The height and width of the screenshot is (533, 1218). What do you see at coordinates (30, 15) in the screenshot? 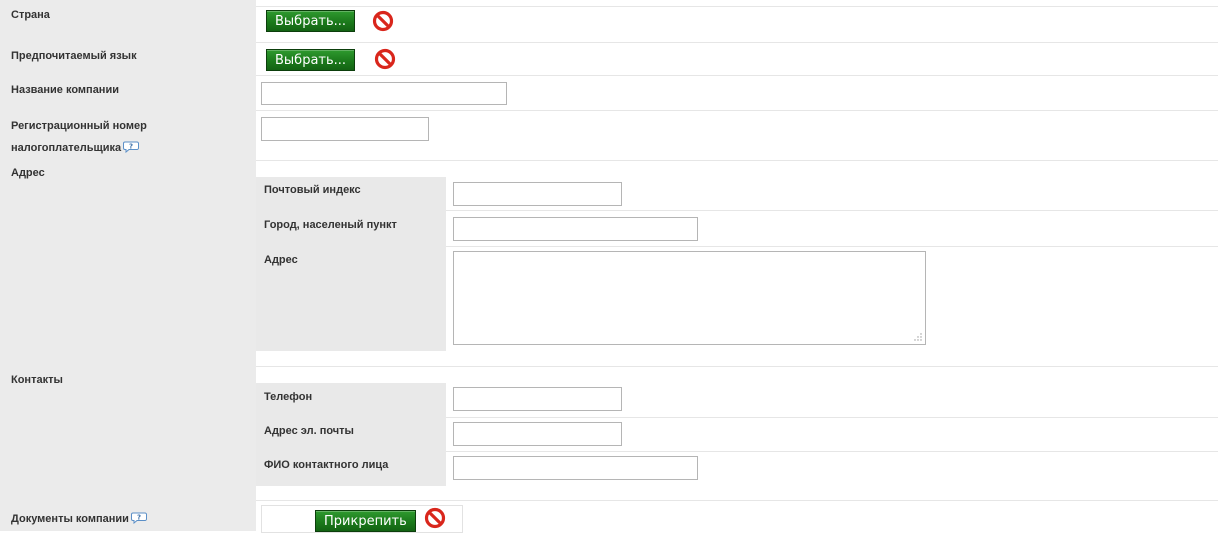
I see `country-label: Страна` at bounding box center [30, 15].